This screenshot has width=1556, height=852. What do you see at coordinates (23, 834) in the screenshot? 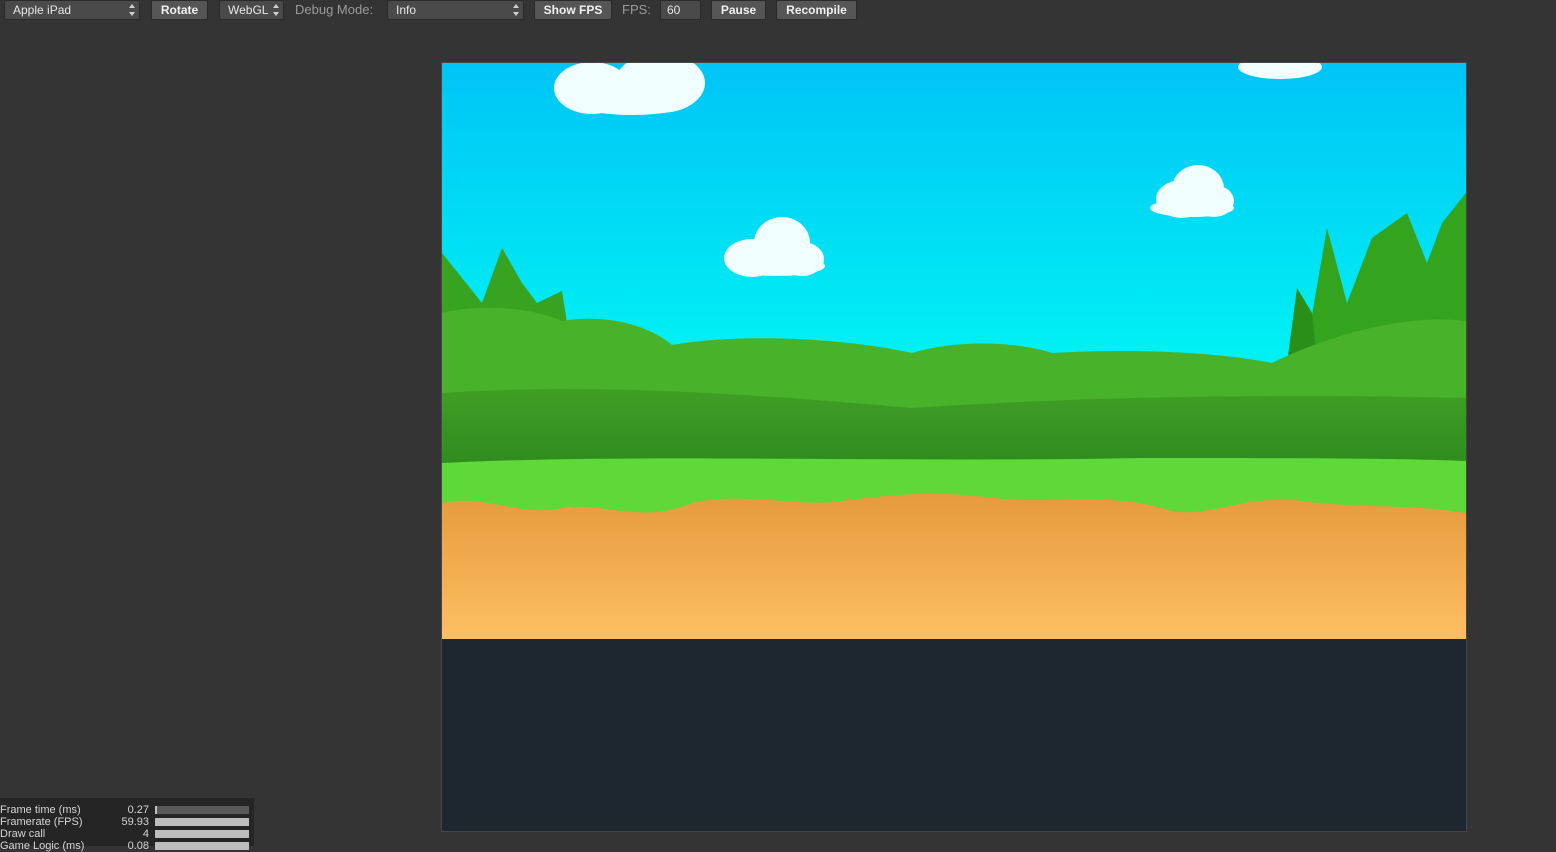
I see `stat-name: Draw call` at bounding box center [23, 834].